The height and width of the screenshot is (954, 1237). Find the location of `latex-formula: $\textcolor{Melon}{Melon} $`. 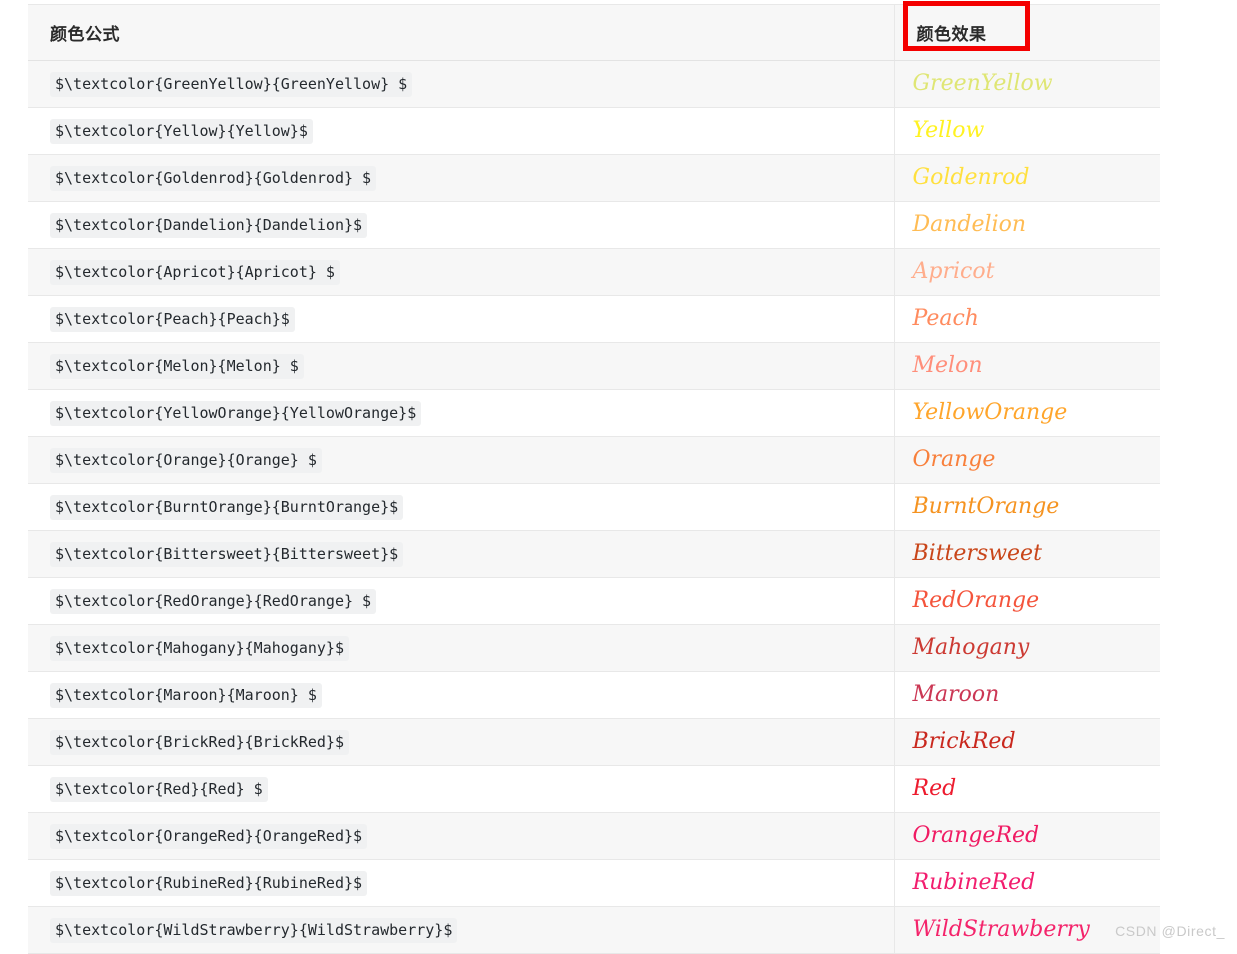

latex-formula: $\textcolor{Melon}{Melon} $ is located at coordinates (177, 366).